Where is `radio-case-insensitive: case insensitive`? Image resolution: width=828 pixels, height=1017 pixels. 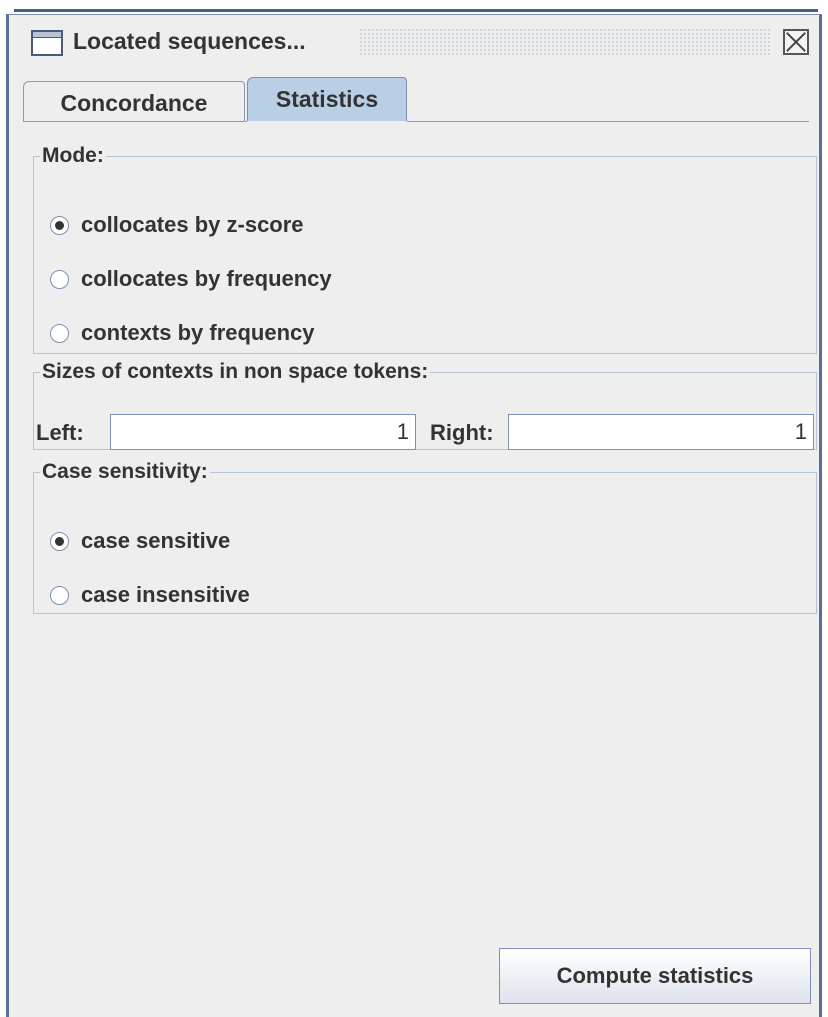 radio-case-insensitive: case insensitive is located at coordinates (150, 595).